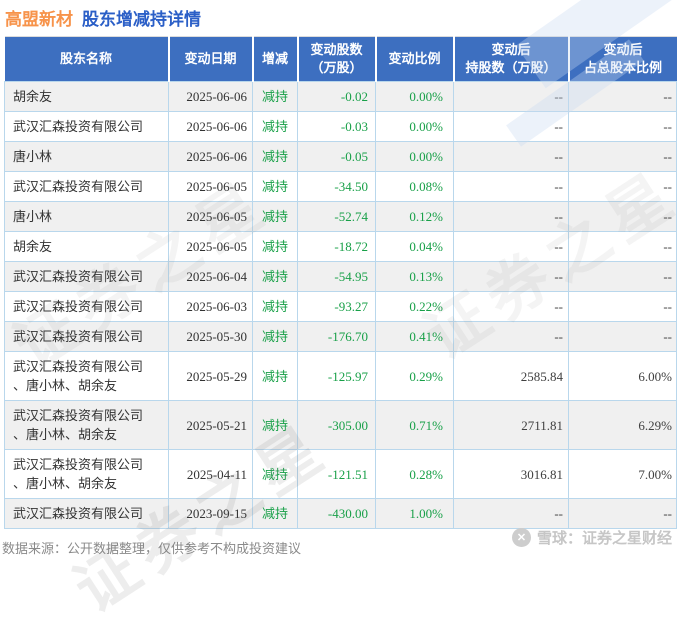 This screenshot has width=680, height=629. Describe the element at coordinates (336, 186) in the screenshot. I see `cell-shares-change: -34.50` at that location.